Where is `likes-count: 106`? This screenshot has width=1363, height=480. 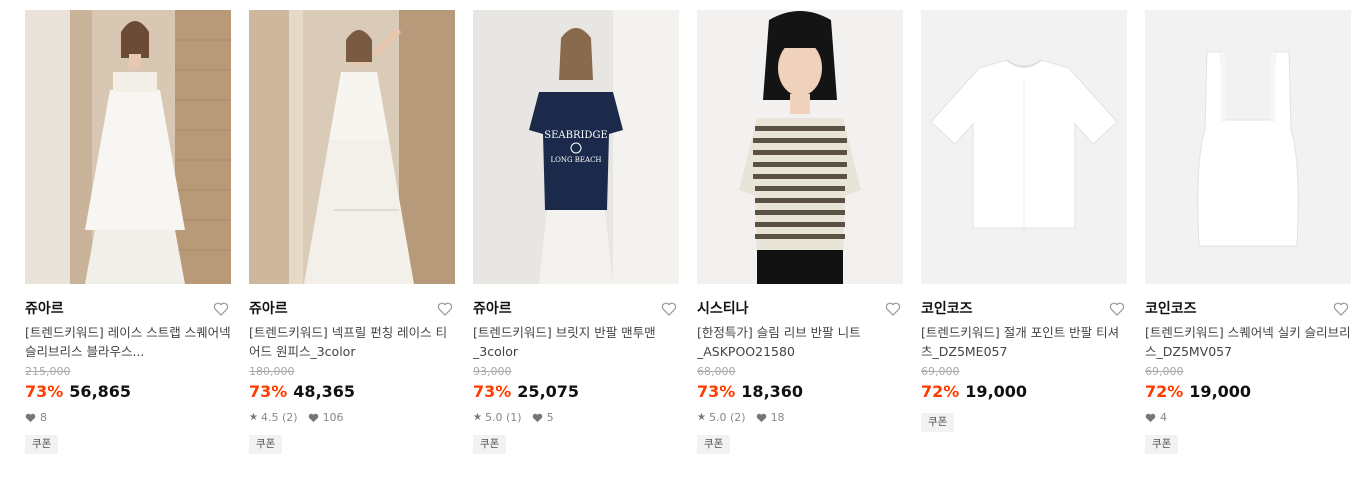
likes-count: 106 is located at coordinates (333, 417).